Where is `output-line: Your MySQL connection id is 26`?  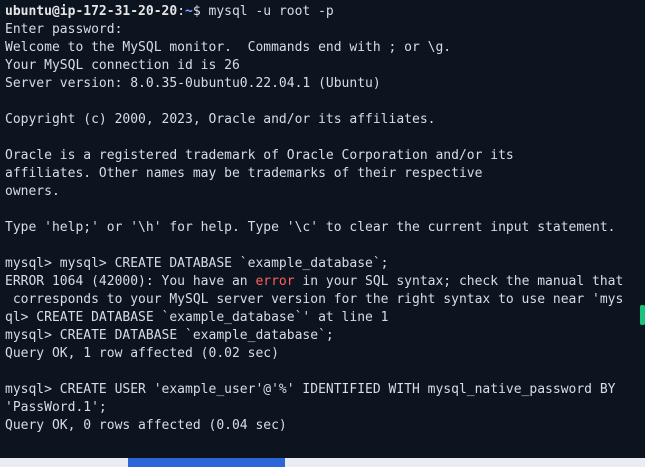
output-line: Your MySQL connection id is 26 is located at coordinates (122, 65).